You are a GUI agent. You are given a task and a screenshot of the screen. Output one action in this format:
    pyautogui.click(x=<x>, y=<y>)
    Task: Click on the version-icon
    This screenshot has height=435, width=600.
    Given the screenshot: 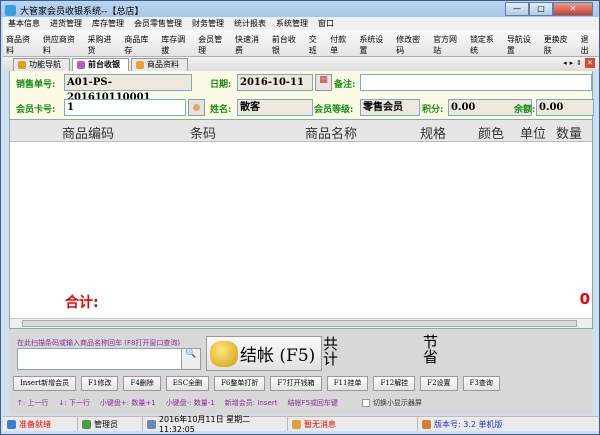 What is the action you would take?
    pyautogui.click(x=426, y=424)
    